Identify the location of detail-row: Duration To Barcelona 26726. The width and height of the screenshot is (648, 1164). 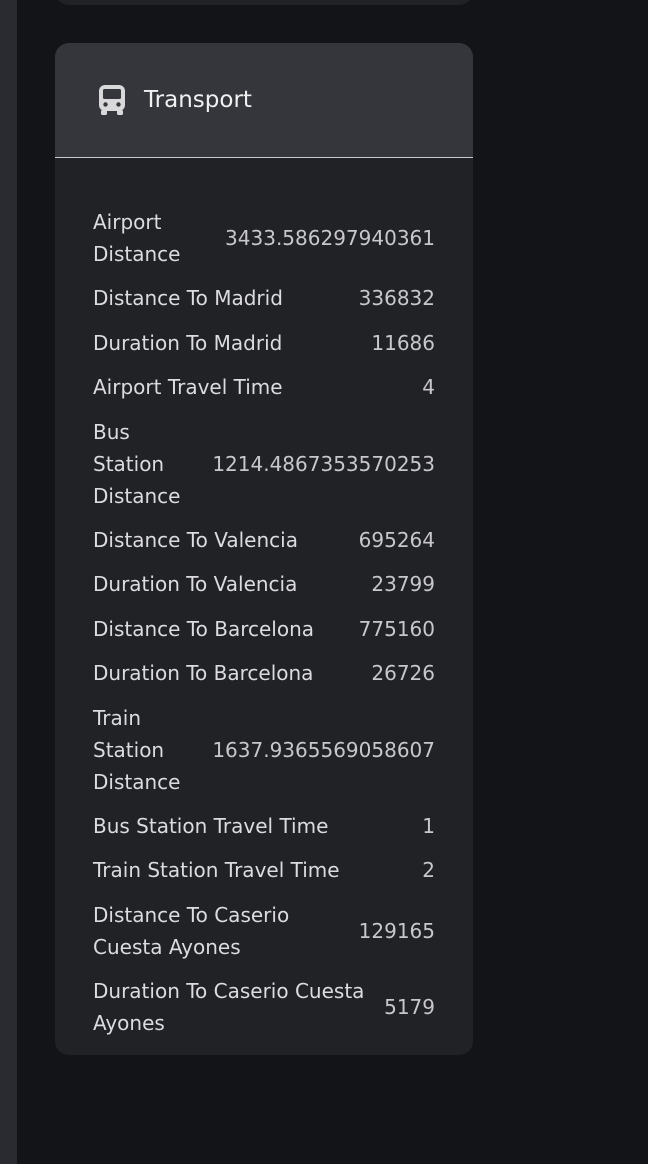
(264, 673).